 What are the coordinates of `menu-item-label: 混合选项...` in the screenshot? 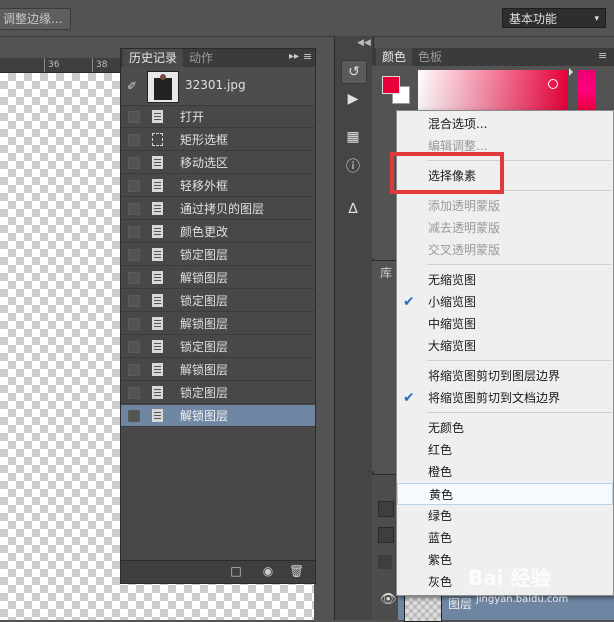 It's located at (458, 124).